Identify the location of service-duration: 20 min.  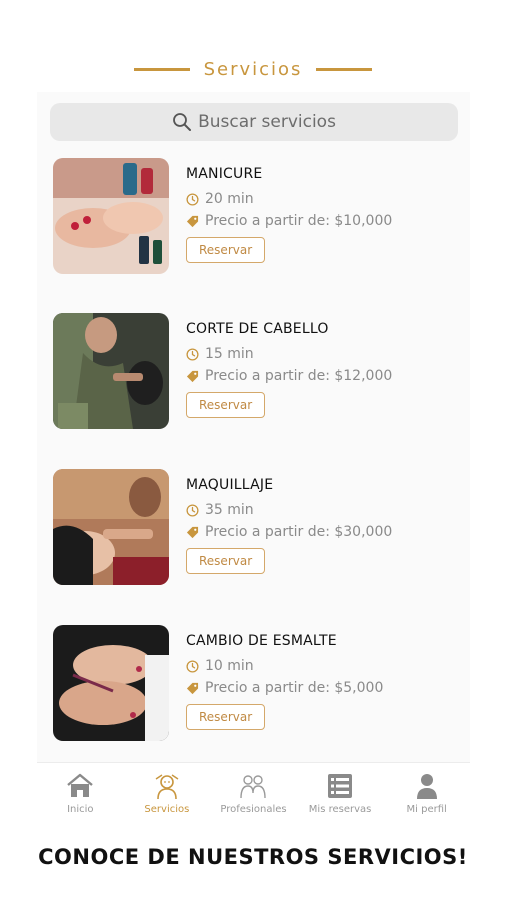
(229, 199).